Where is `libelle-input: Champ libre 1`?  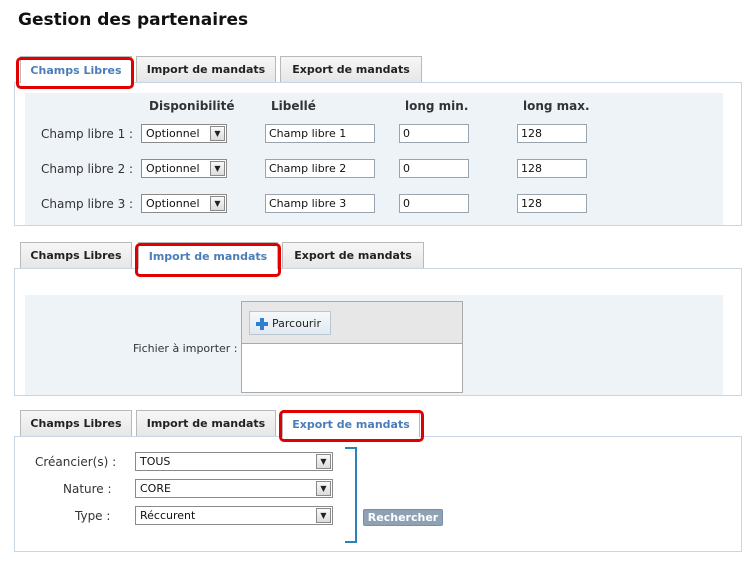
libelle-input: Champ libre 1 is located at coordinates (320, 133).